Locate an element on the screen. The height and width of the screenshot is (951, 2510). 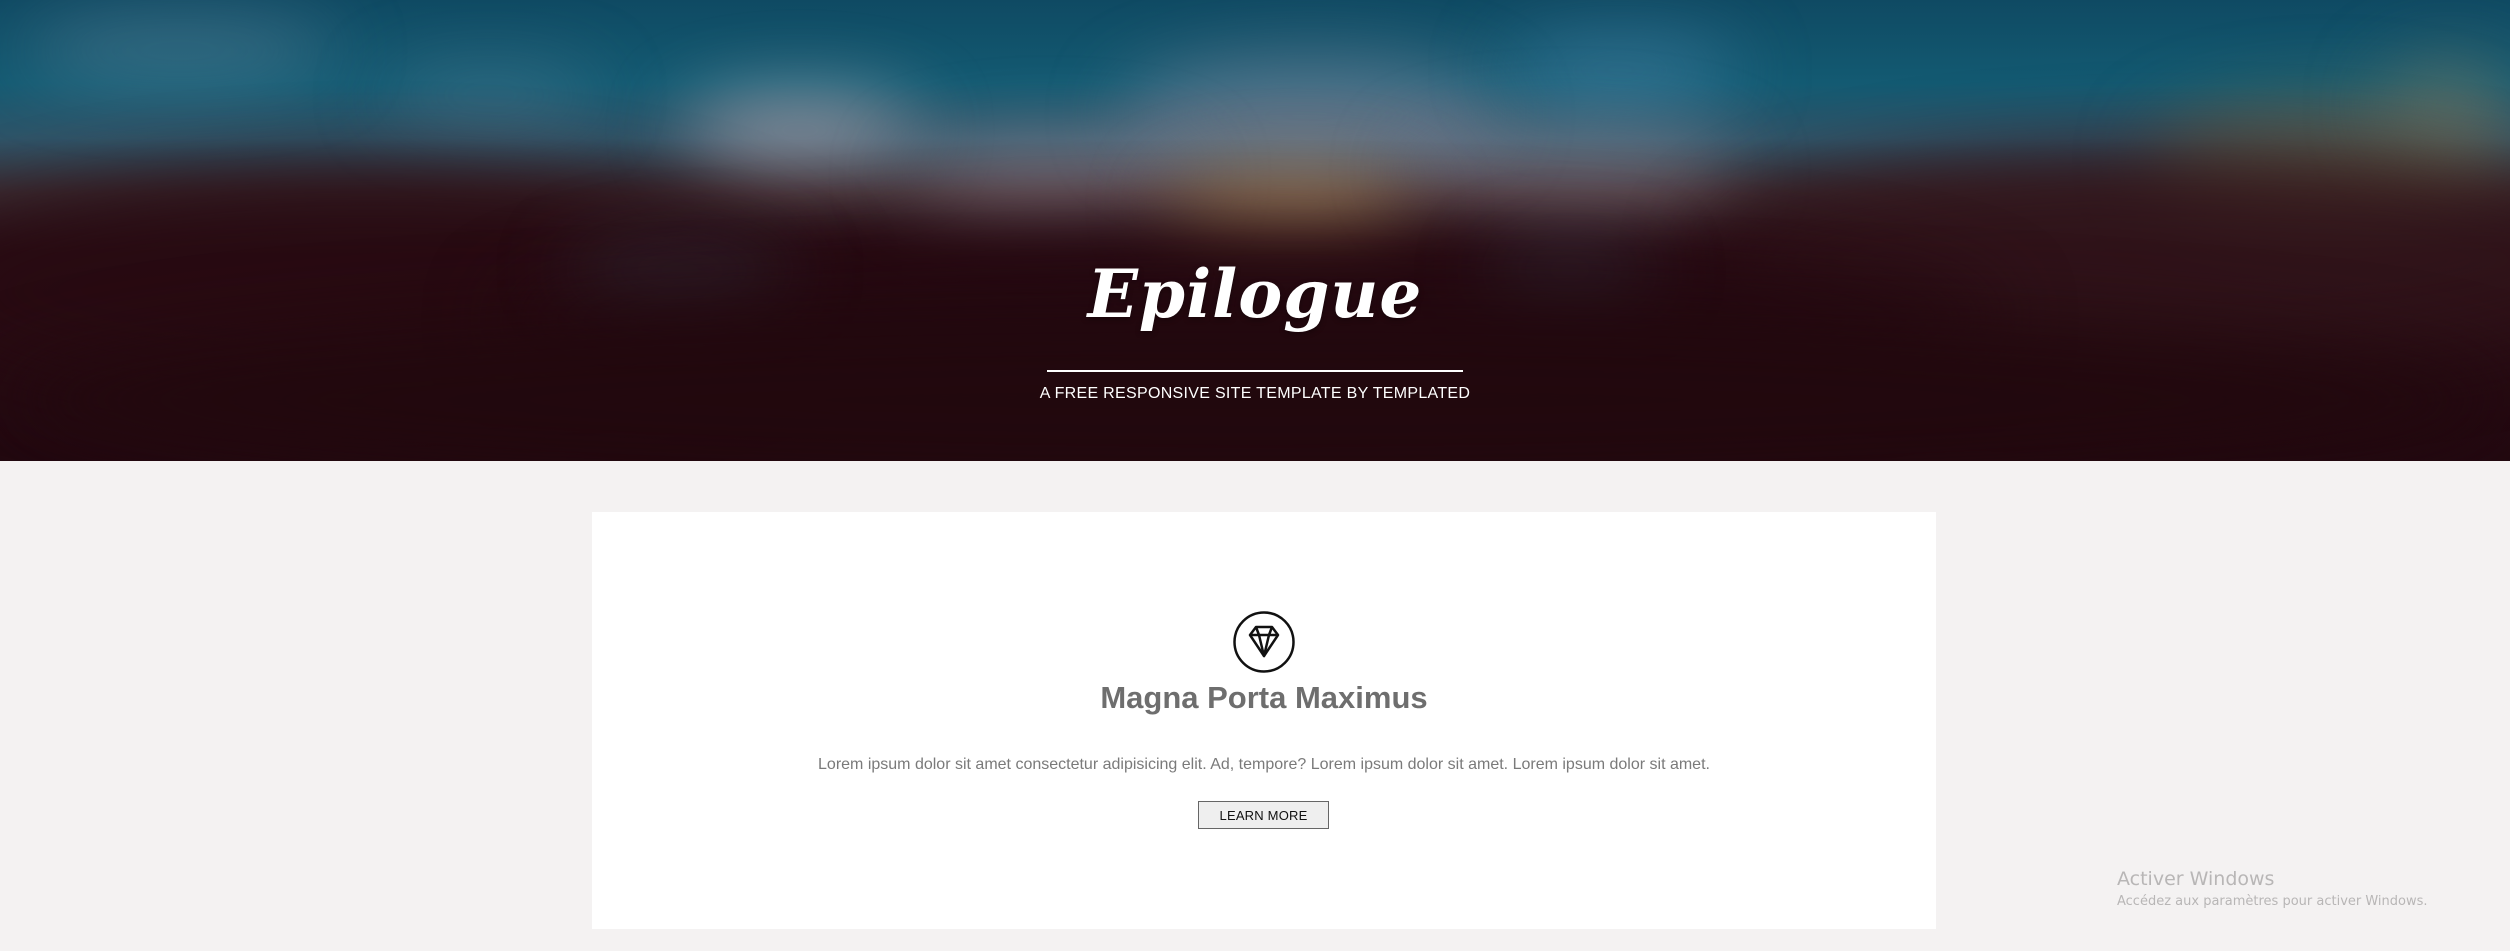
banner-bg-sunlight is located at coordinates (1290, 205).